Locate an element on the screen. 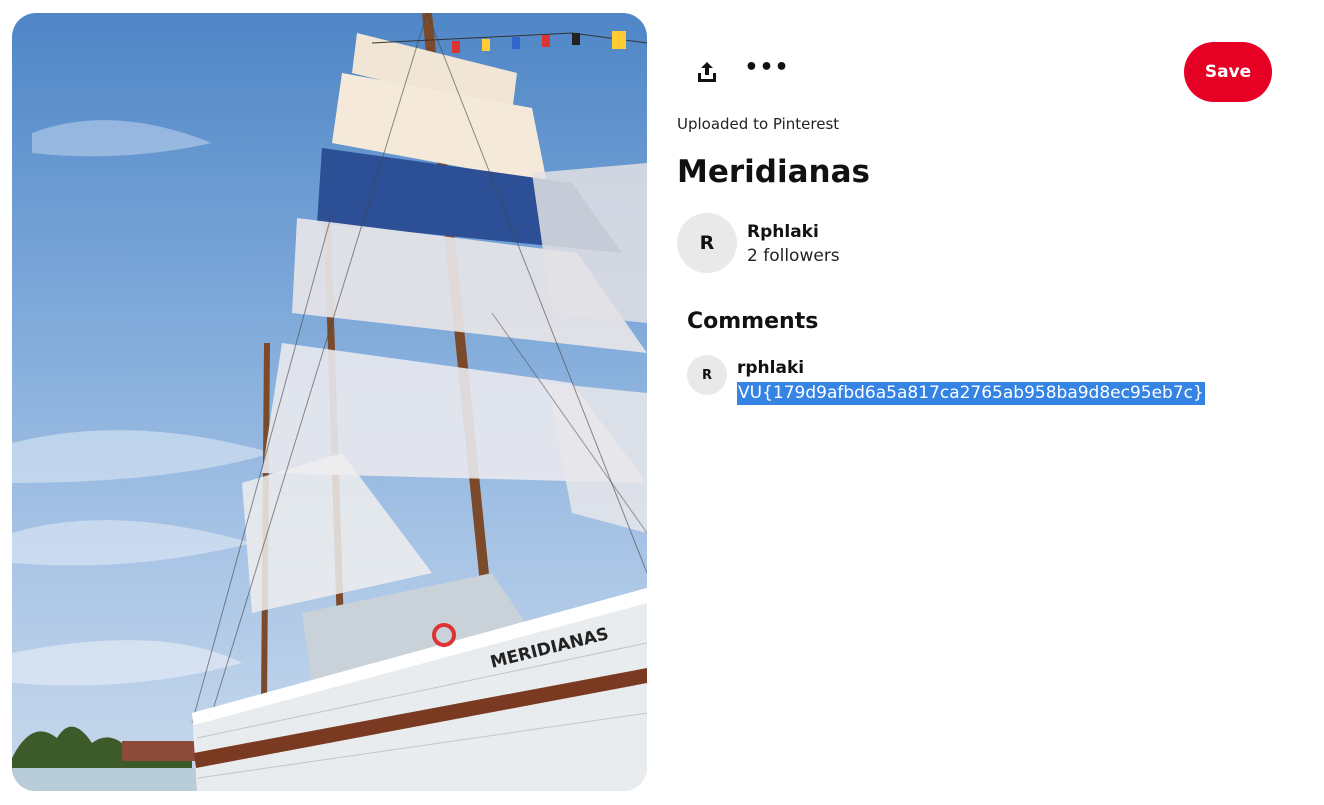  creator-followers-count: 2 followers is located at coordinates (793, 256).